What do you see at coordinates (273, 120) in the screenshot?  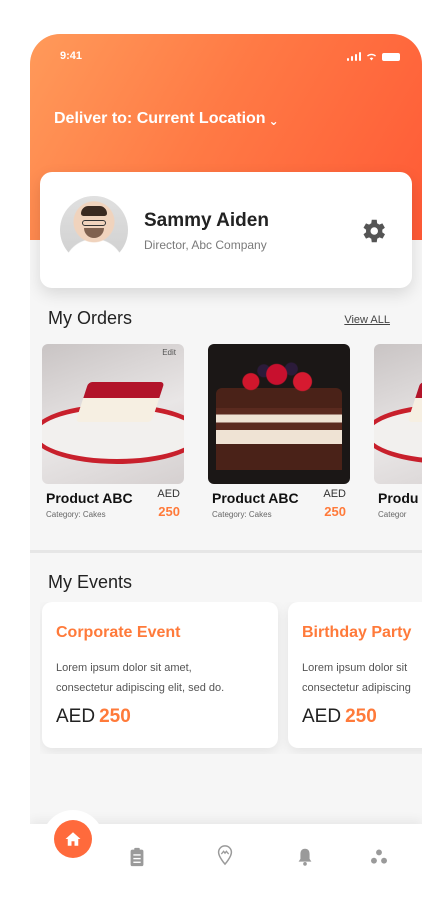 I see `chevron-down-icon: ⌄` at bounding box center [273, 120].